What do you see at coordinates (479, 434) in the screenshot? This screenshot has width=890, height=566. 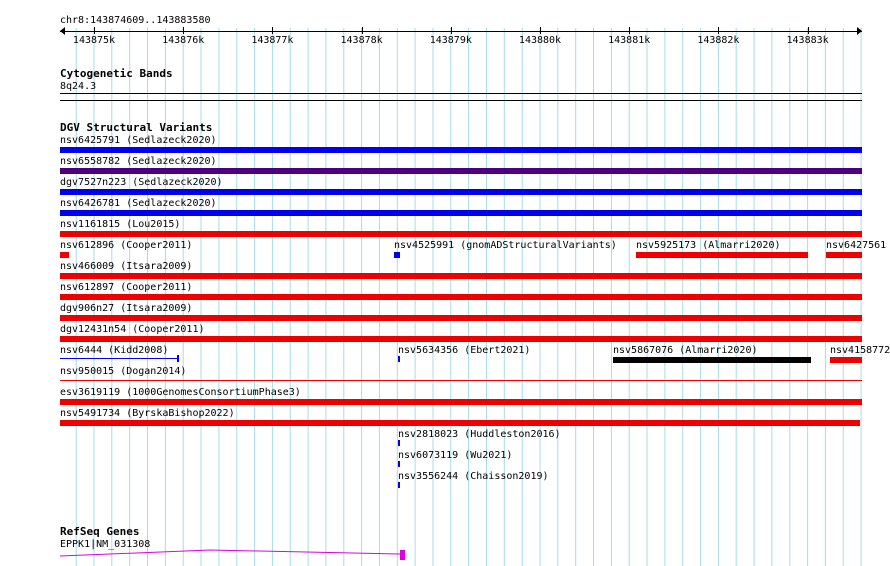 I see `sv-label: nsv2818023 (Huddleston2016)` at bounding box center [479, 434].